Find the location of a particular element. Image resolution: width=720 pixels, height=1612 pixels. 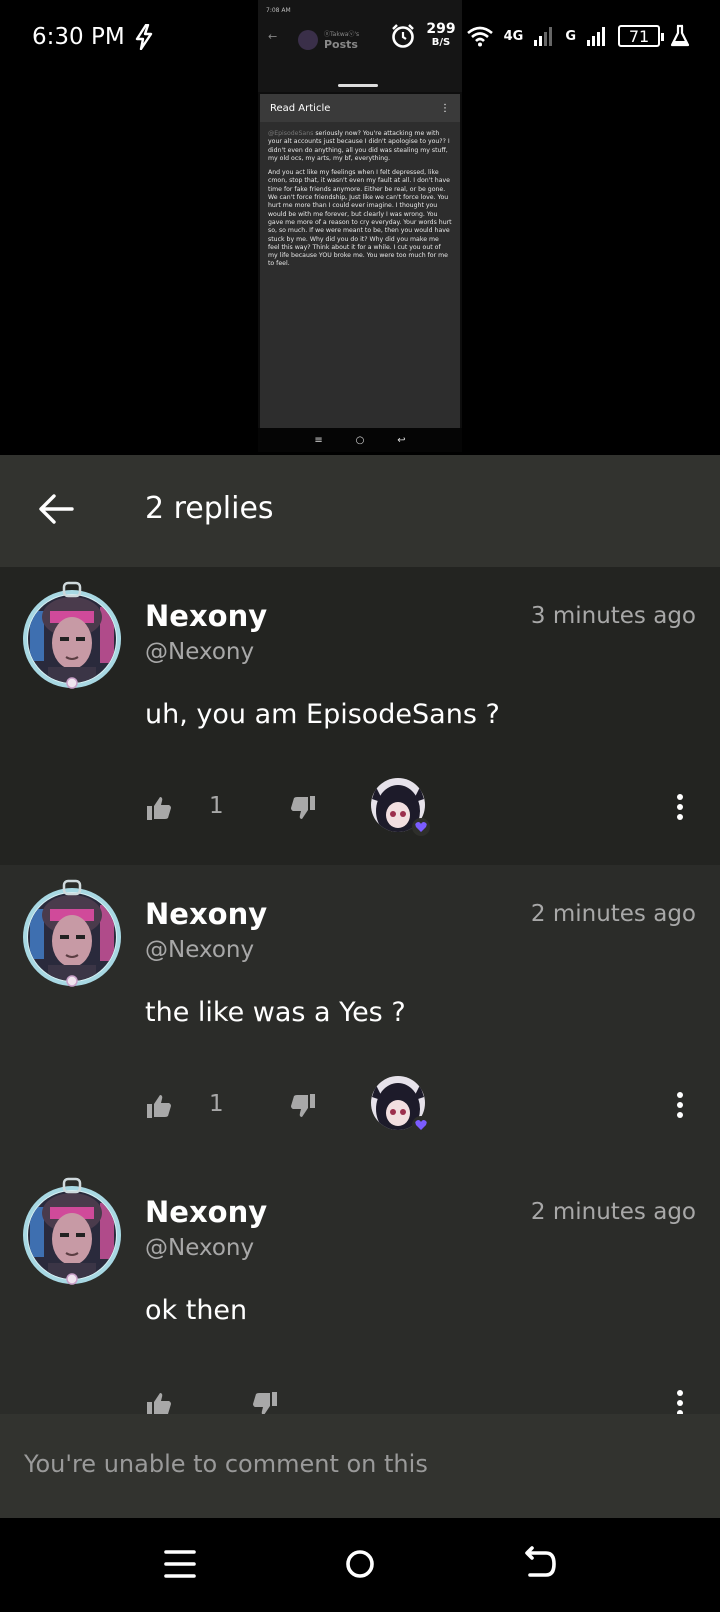

battery-level: 71 is located at coordinates (639, 36).